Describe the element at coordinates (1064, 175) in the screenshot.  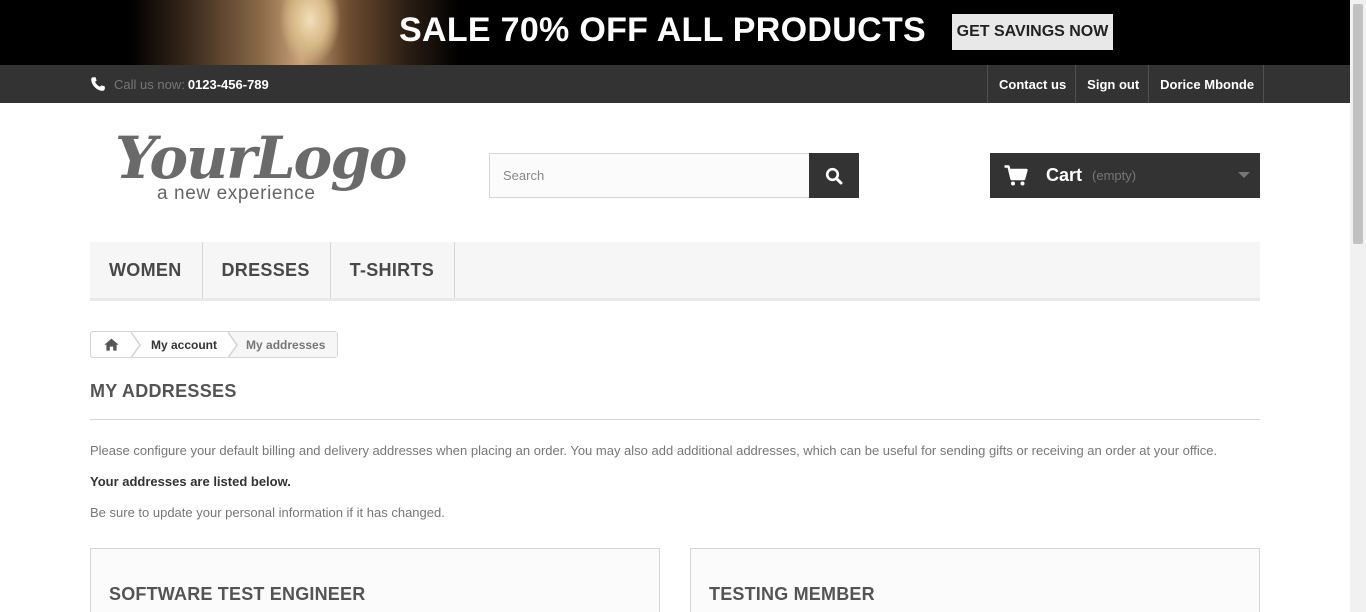
I see `cart-label: Cart` at that location.